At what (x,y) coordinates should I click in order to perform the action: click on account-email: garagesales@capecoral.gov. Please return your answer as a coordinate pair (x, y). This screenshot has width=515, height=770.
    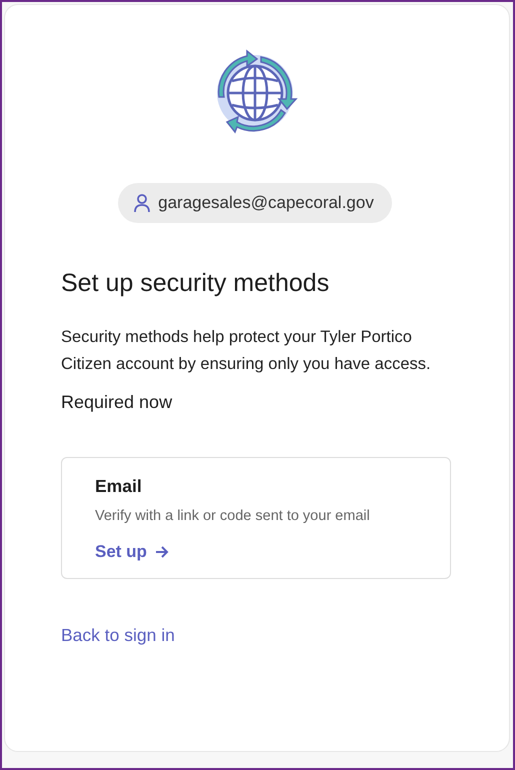
    Looking at the image, I should click on (266, 203).